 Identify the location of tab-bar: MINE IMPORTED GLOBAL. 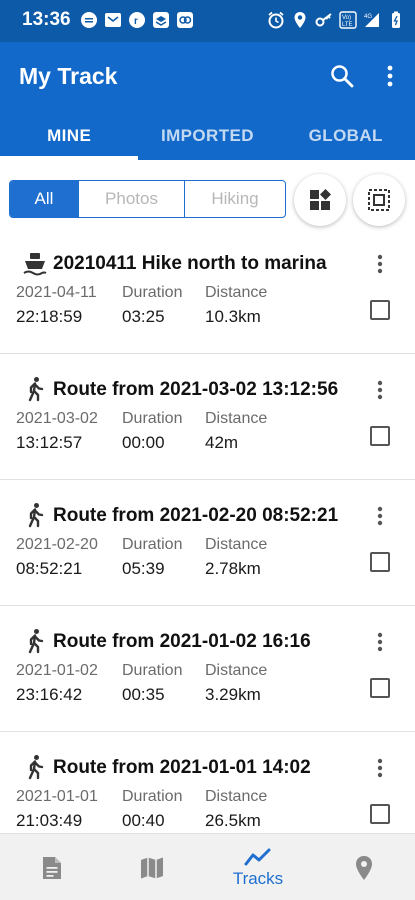
(207, 138).